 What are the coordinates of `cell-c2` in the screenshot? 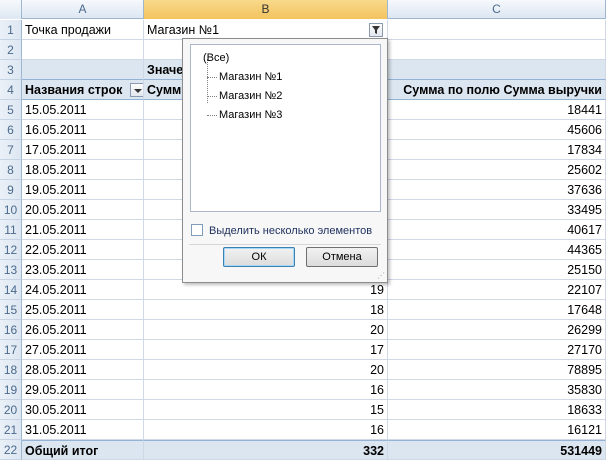 It's located at (497, 50).